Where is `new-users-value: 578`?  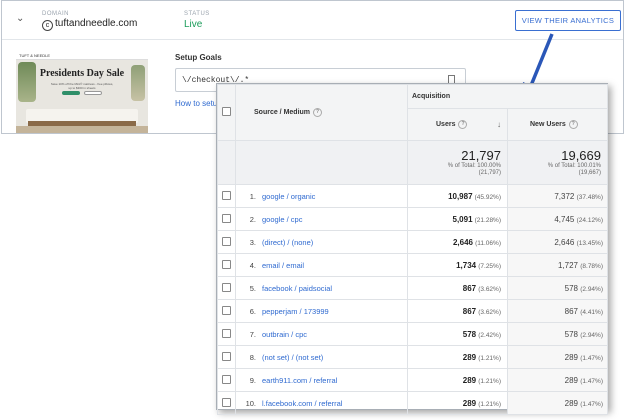 new-users-value: 578 is located at coordinates (571, 334).